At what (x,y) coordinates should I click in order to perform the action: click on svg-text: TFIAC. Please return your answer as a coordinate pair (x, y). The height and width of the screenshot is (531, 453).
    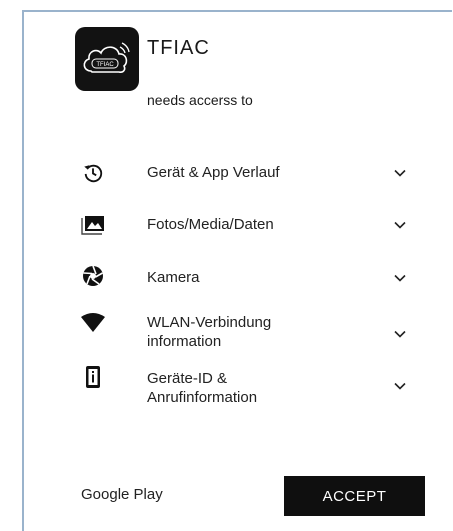
    Looking at the image, I should click on (105, 65).